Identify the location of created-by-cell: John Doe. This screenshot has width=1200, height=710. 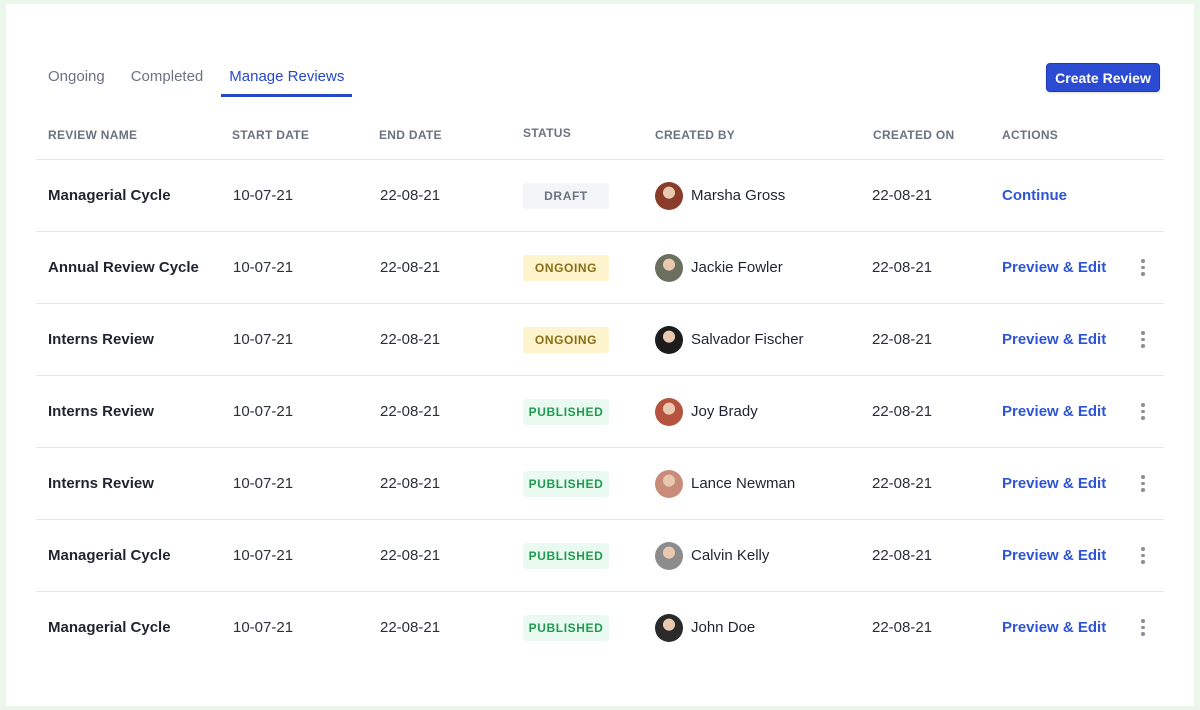
(705, 627).